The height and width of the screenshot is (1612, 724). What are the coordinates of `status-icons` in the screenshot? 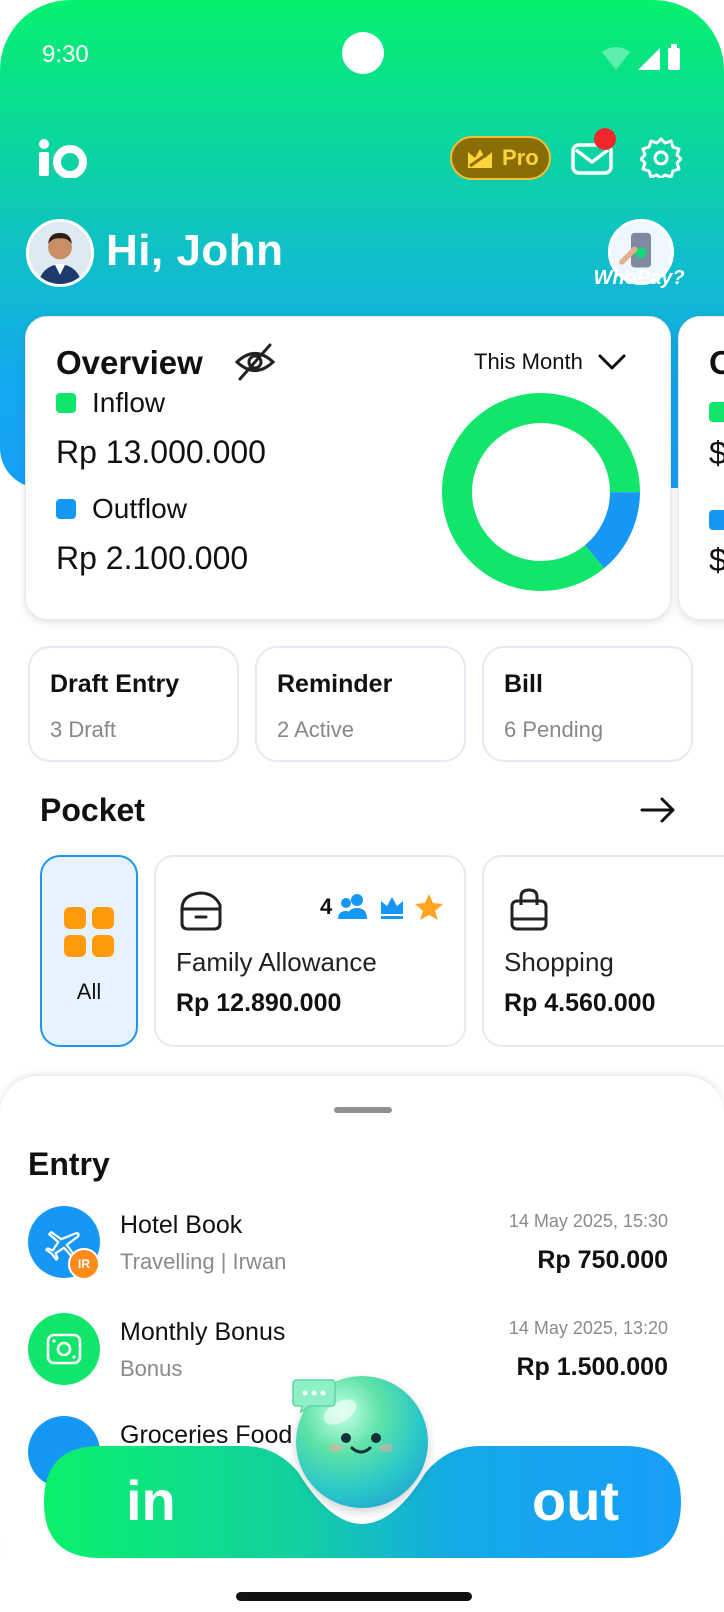 It's located at (641, 57).